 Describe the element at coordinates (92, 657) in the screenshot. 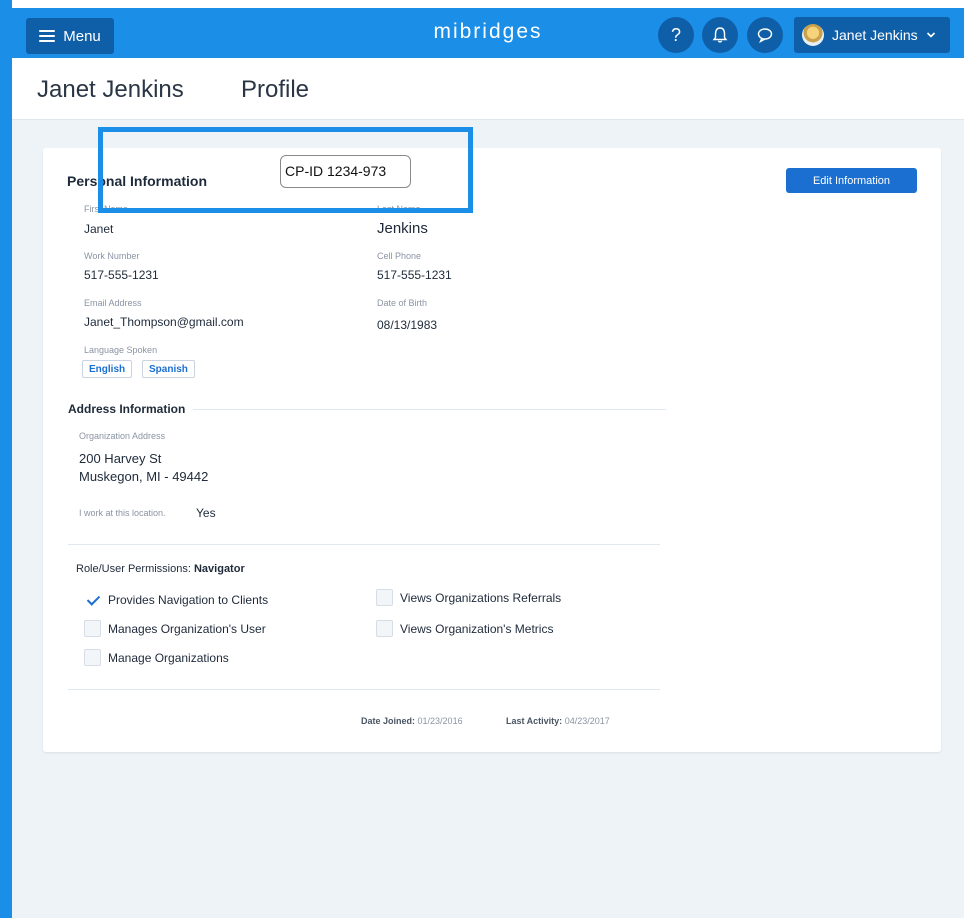

I see `checkbox-manage-organizations` at that location.